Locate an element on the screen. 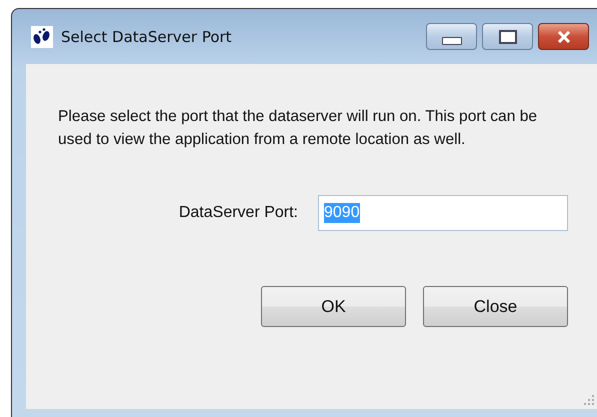 The height and width of the screenshot is (417, 597). maximize-button is located at coordinates (507, 36).